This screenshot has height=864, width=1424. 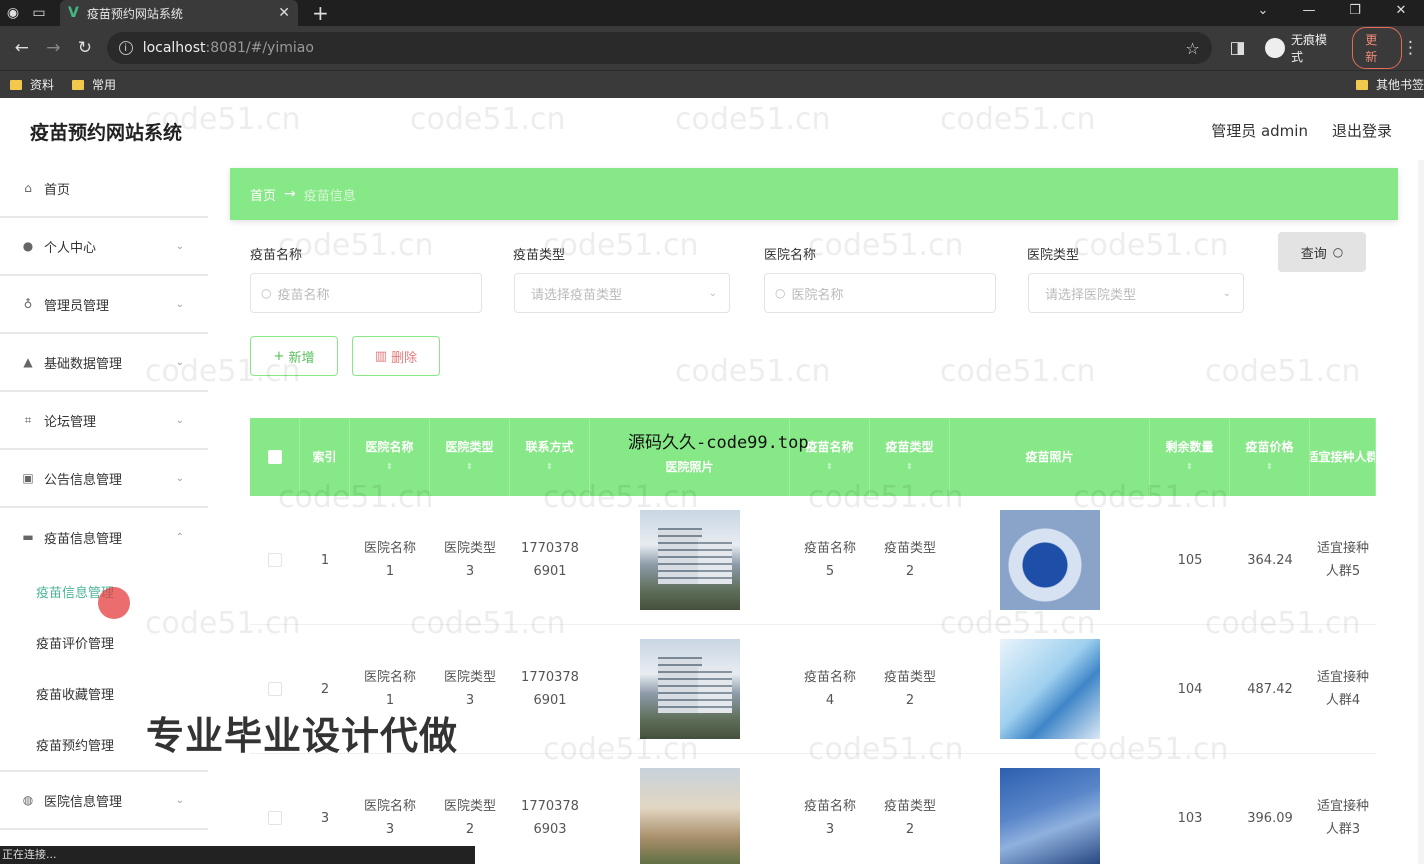 I want to click on card-icon: ▬, so click(x=28, y=537).